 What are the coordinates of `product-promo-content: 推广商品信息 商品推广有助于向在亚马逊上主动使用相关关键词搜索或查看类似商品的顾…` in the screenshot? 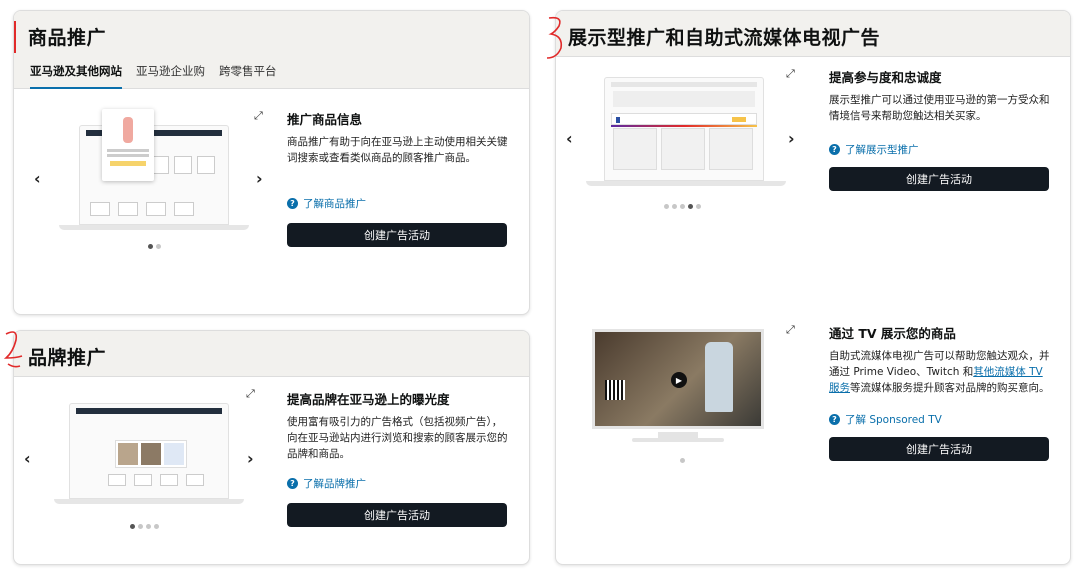 It's located at (398, 178).